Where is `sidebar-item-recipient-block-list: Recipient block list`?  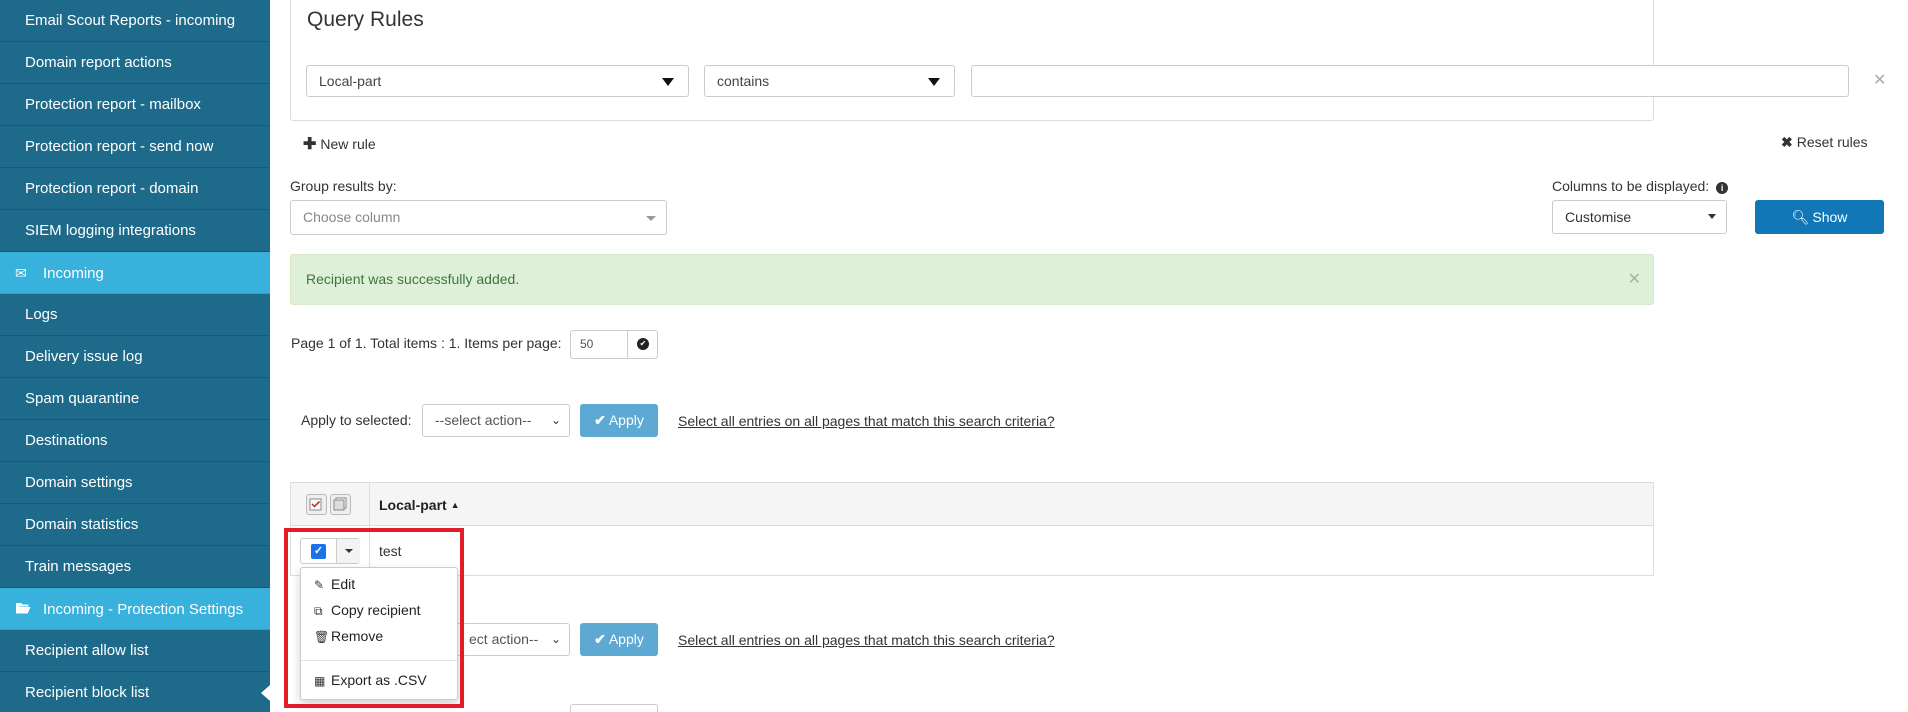
sidebar-item-recipient-block-list: Recipient block list is located at coordinates (135, 692).